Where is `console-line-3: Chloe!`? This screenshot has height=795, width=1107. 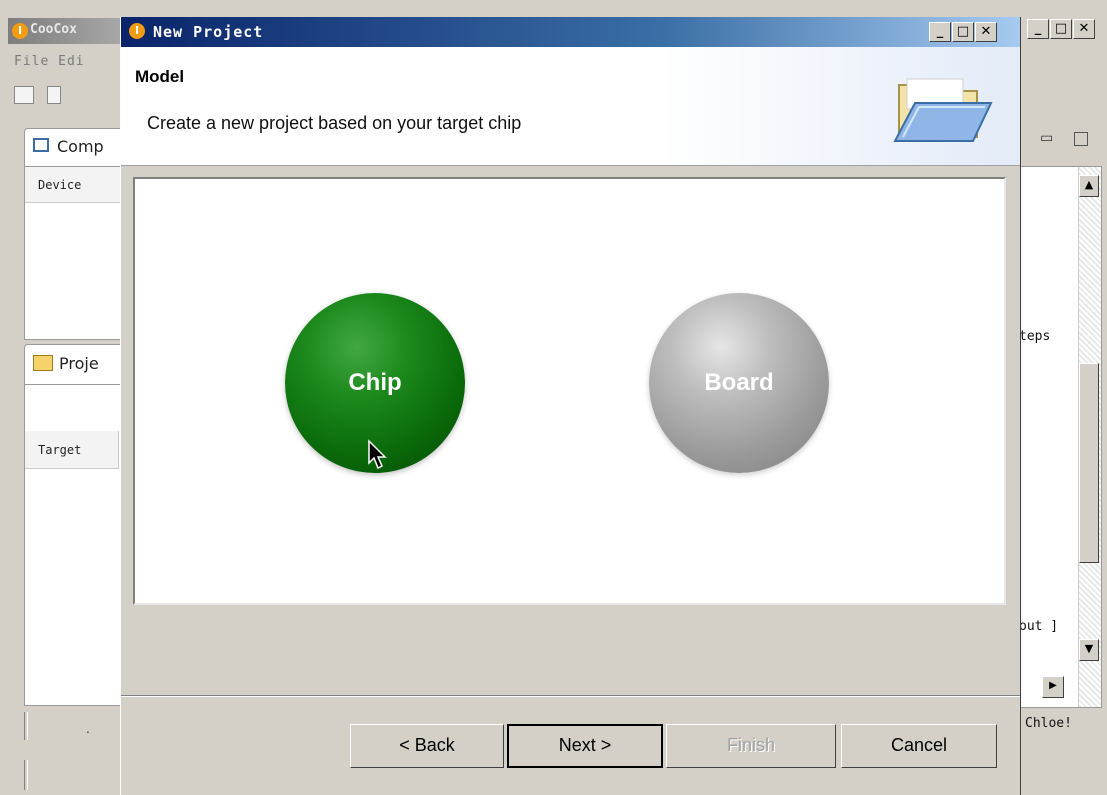 console-line-3: Chloe! is located at coordinates (1048, 723).